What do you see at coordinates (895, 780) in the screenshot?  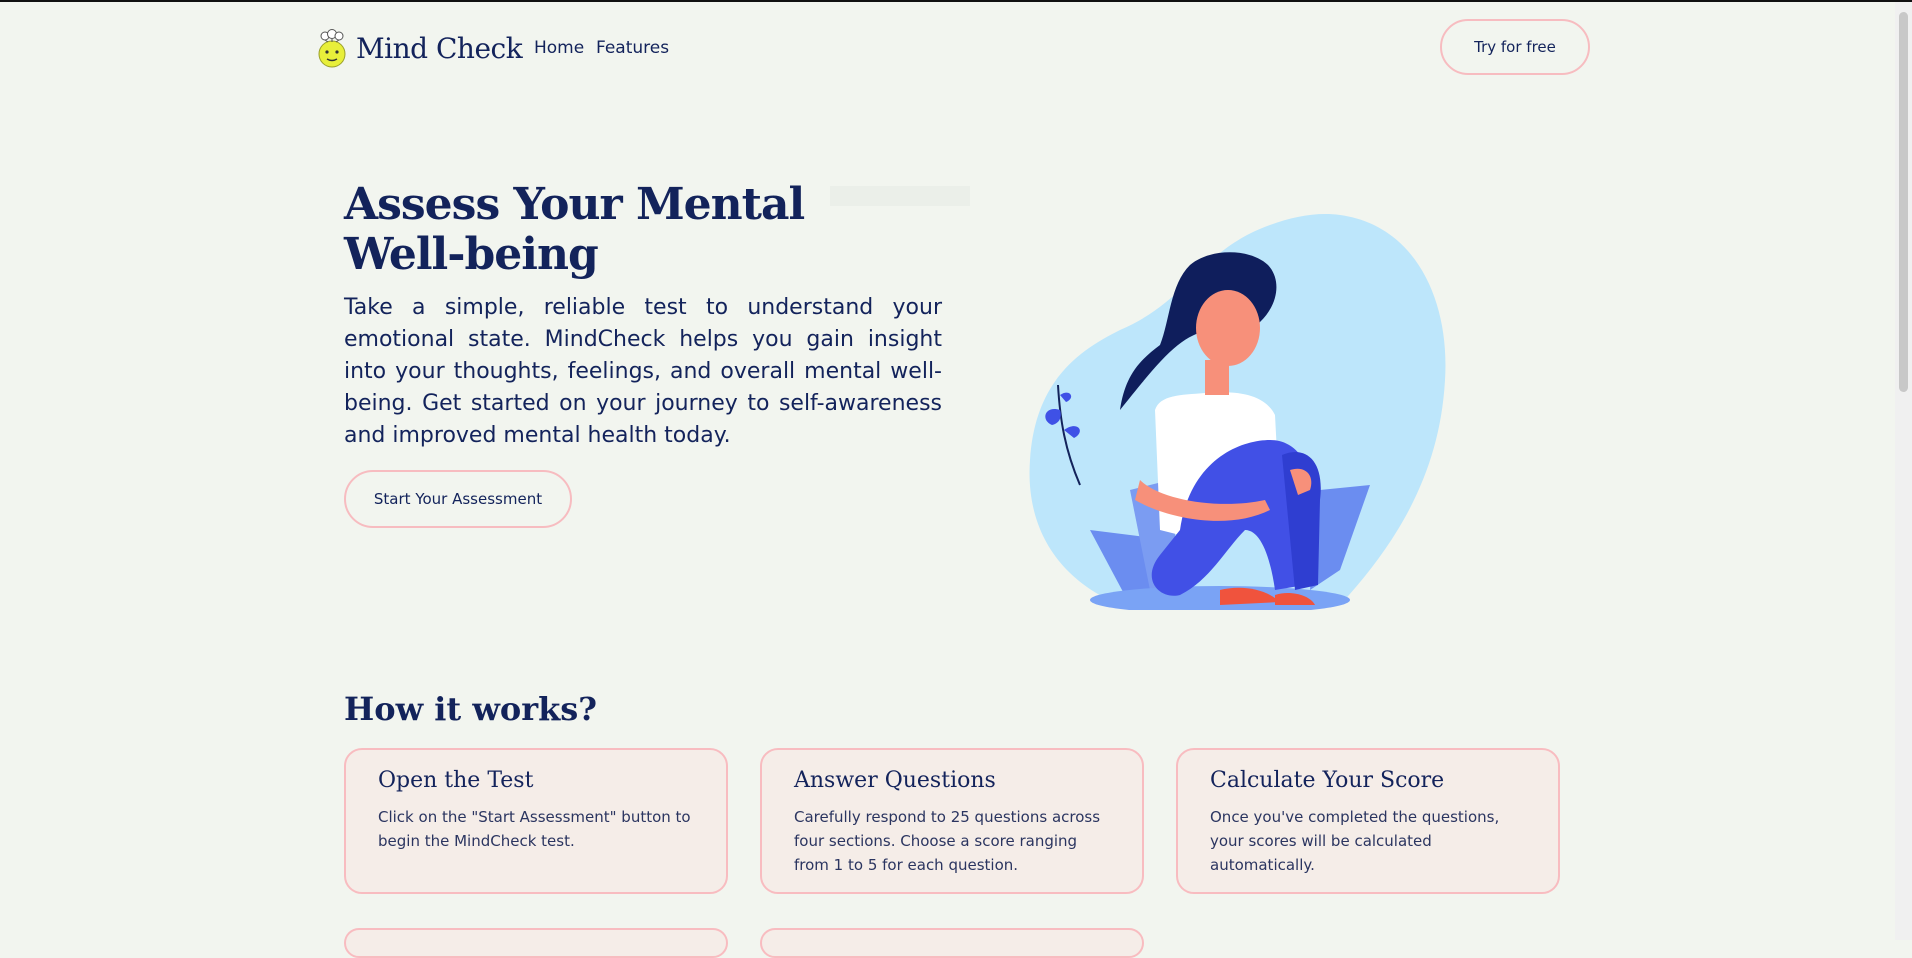 I see `card-title: Answer Questions` at bounding box center [895, 780].